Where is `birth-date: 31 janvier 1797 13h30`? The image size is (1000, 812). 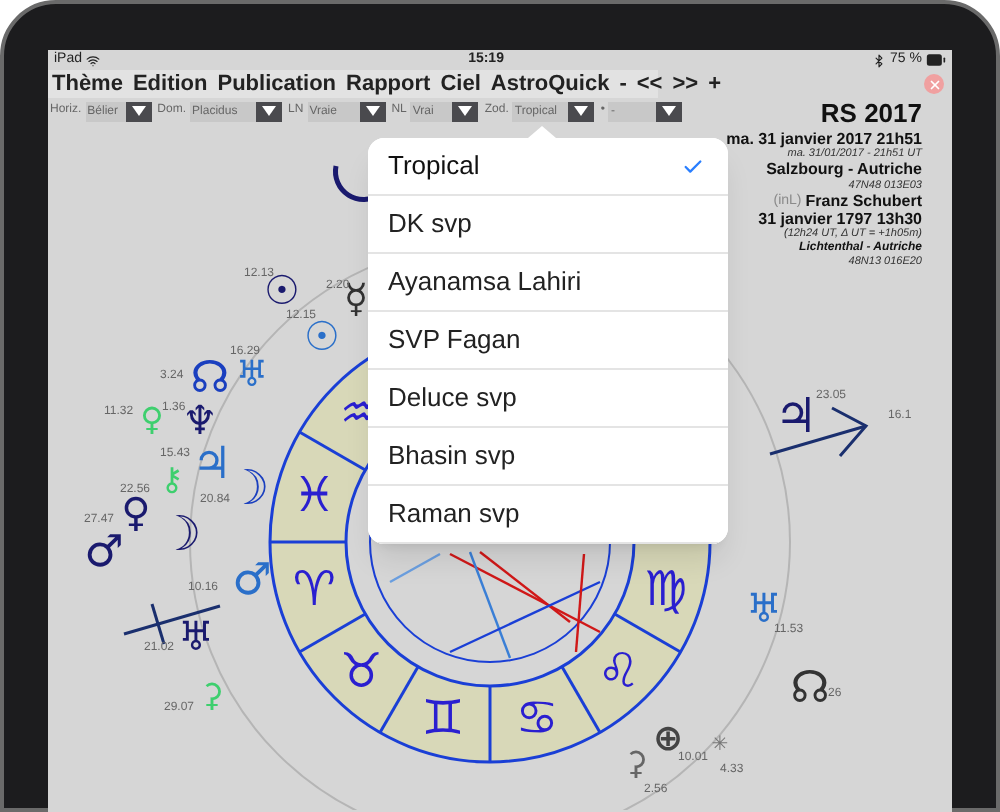
birth-date: 31 janvier 1797 13h30 is located at coordinates (840, 219).